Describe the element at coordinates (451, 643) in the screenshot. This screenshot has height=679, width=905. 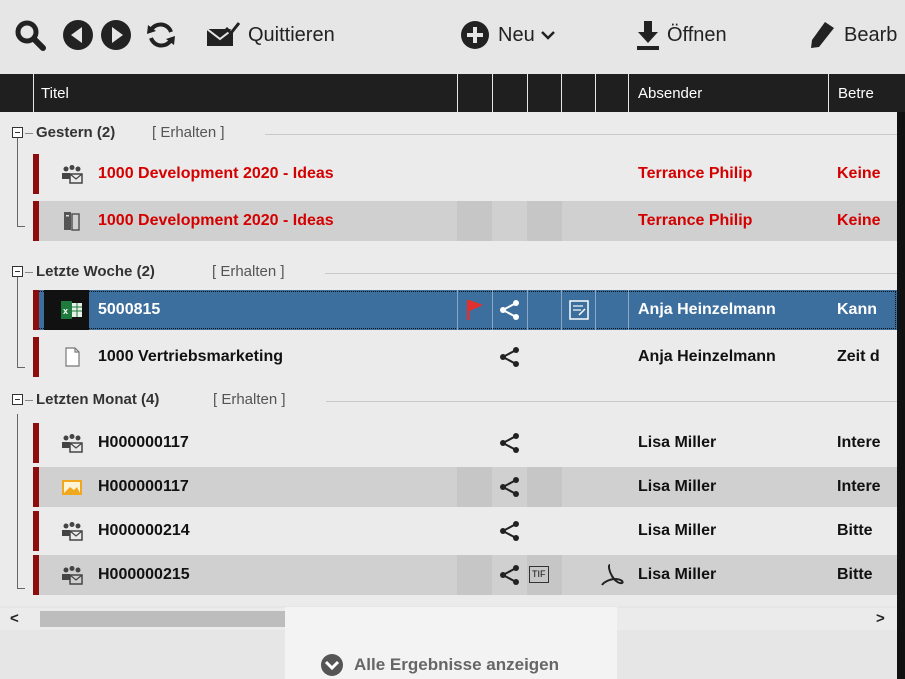
I see `show-all-panel: Alle Ergebnisse anzeigen` at that location.